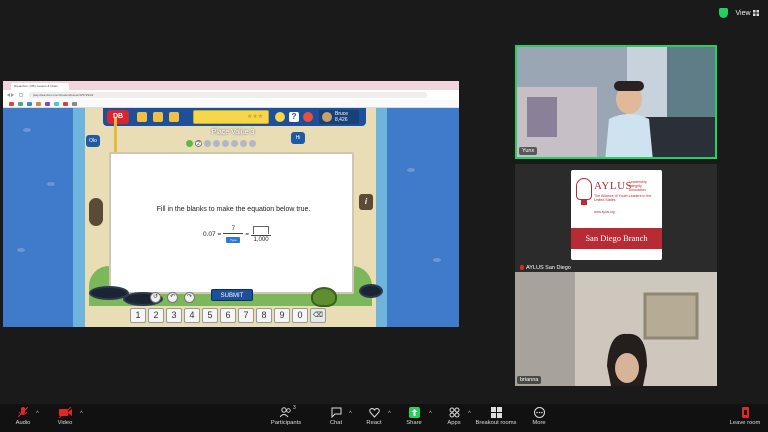  Describe the element at coordinates (16, 95) in the screenshot. I see `browser-nav-icon` at that location.